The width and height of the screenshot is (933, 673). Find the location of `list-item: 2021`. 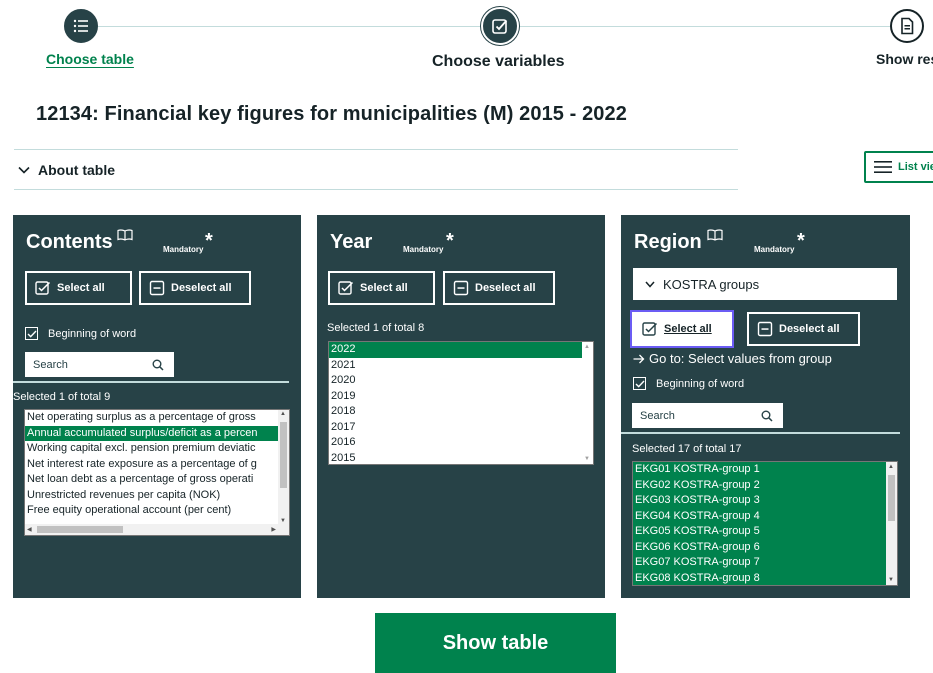

list-item: 2021 is located at coordinates (461, 366).